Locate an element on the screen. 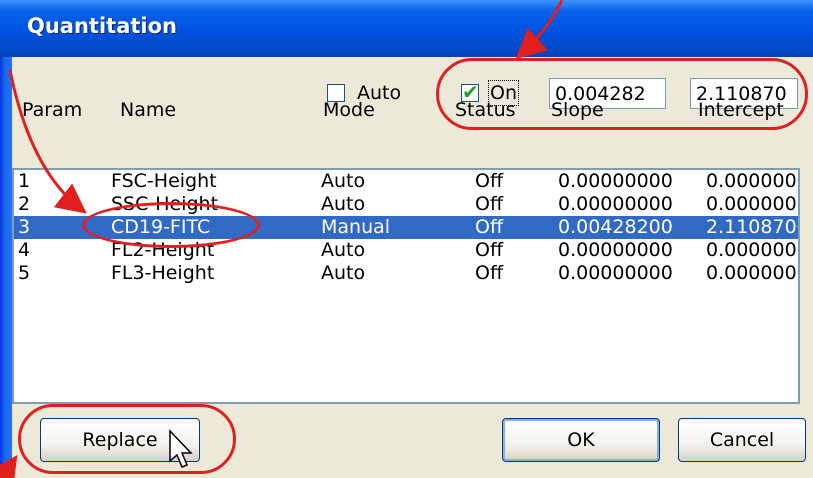 Image resolution: width=813 pixels, height=478 pixels. arrow-to-on-fields is located at coordinates (539, 29).